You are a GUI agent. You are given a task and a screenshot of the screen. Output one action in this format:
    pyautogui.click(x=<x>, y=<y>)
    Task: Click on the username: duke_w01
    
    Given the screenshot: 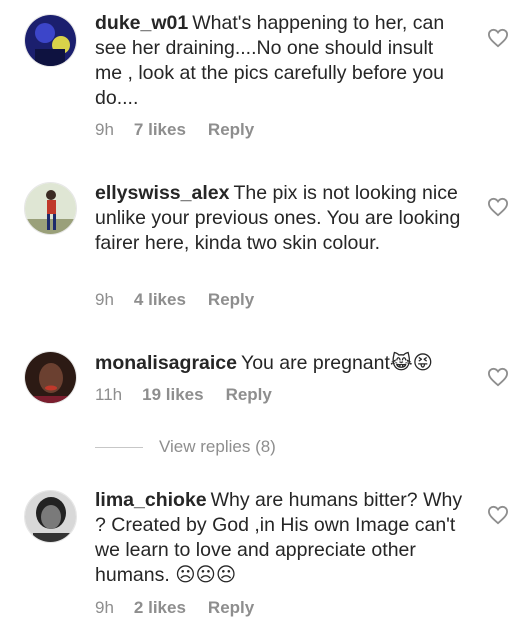 What is the action you would take?
    pyautogui.click(x=141, y=23)
    